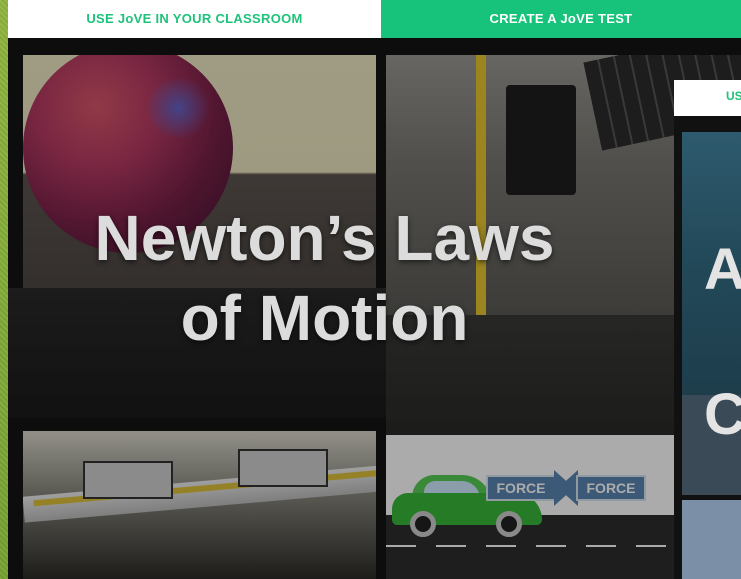 The height and width of the screenshot is (579, 741). Describe the element at coordinates (194, 19) in the screenshot. I see `tab-use-jove-in-classroom: USE JoVE IN YOUR CLASSROOM` at that location.